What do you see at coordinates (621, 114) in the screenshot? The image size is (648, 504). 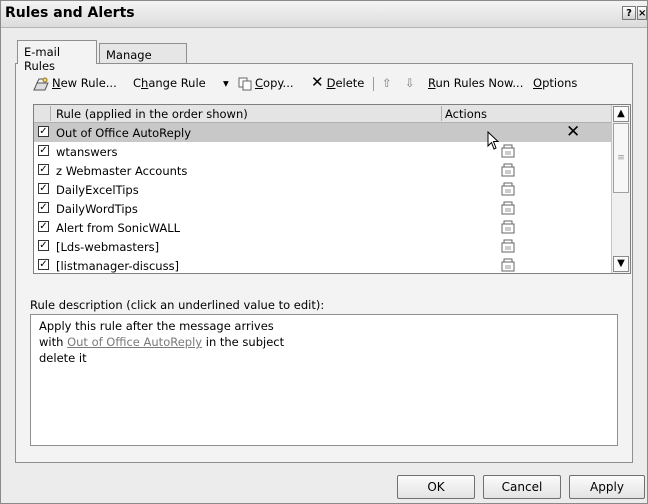 I see `scroll-up-button: ▲` at bounding box center [621, 114].